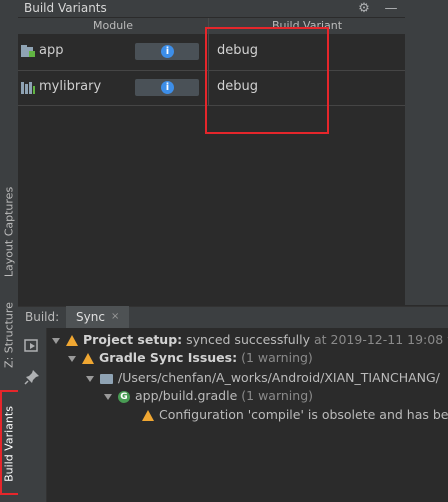  Describe the element at coordinates (391, 8) in the screenshot. I see `minimize-icon: —` at that location.